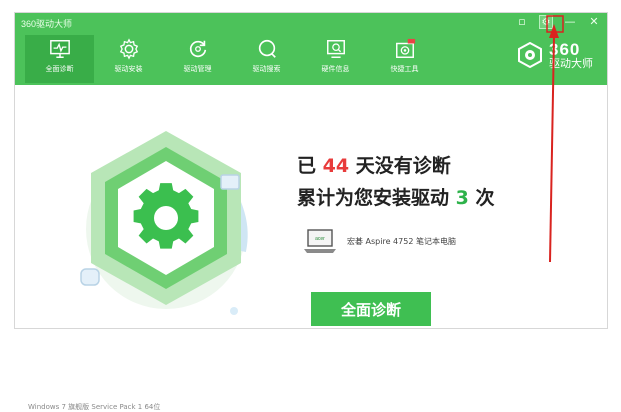  I want to click on install-count: 3, so click(462, 198).